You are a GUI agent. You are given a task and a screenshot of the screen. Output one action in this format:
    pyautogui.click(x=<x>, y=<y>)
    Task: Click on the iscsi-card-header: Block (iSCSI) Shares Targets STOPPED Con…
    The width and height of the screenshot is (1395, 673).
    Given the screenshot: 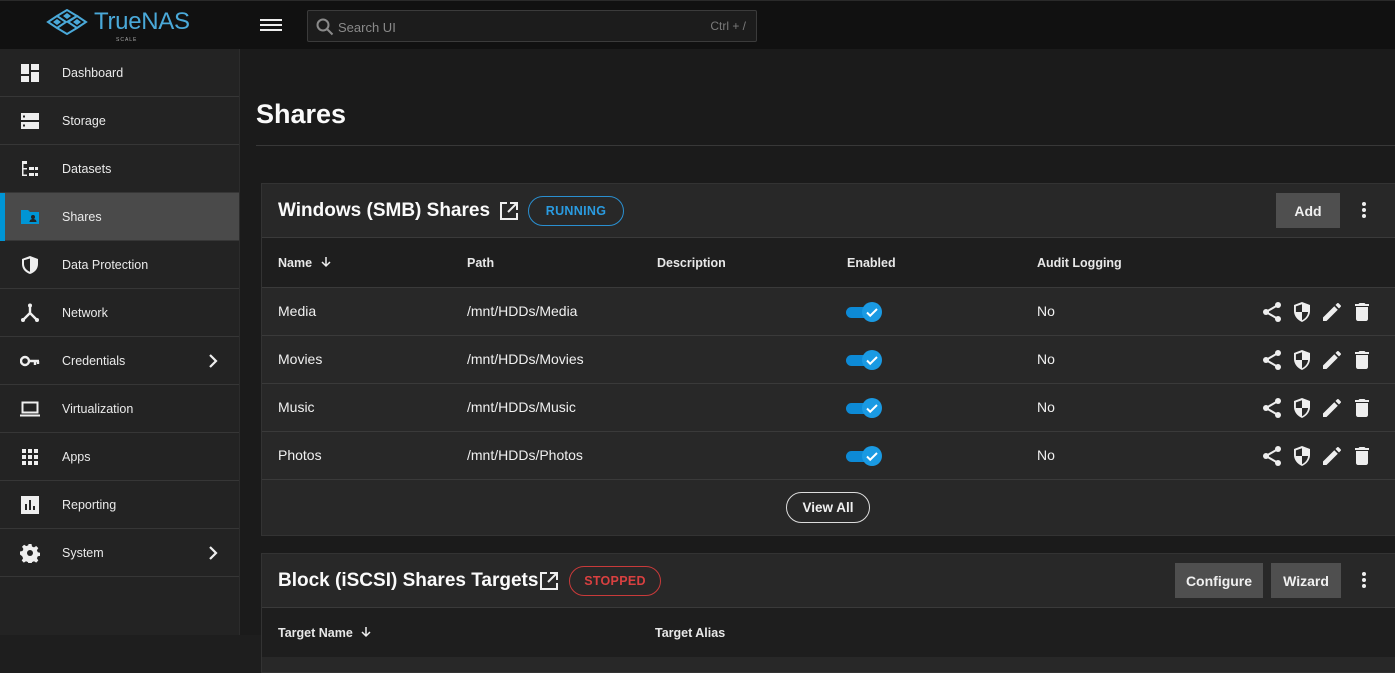 What is the action you would take?
    pyautogui.click(x=828, y=580)
    